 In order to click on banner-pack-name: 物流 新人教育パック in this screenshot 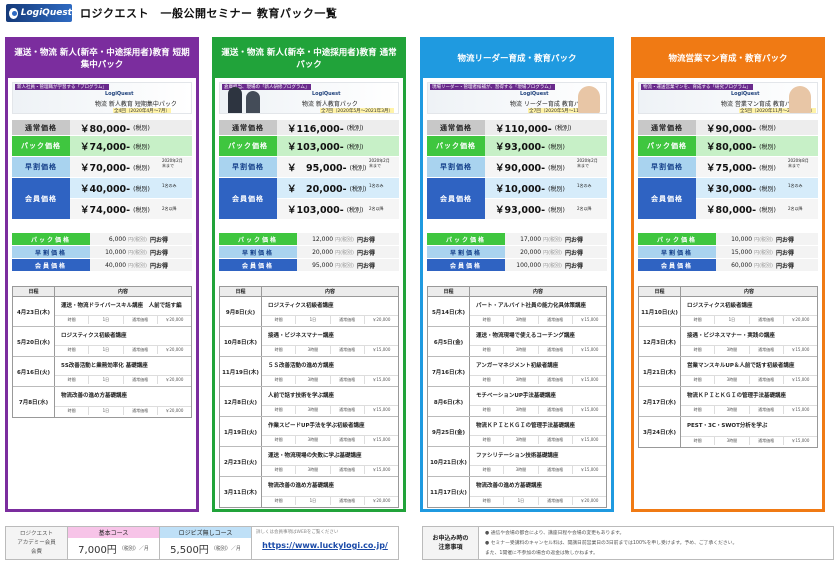, I will do `click(330, 104)`.